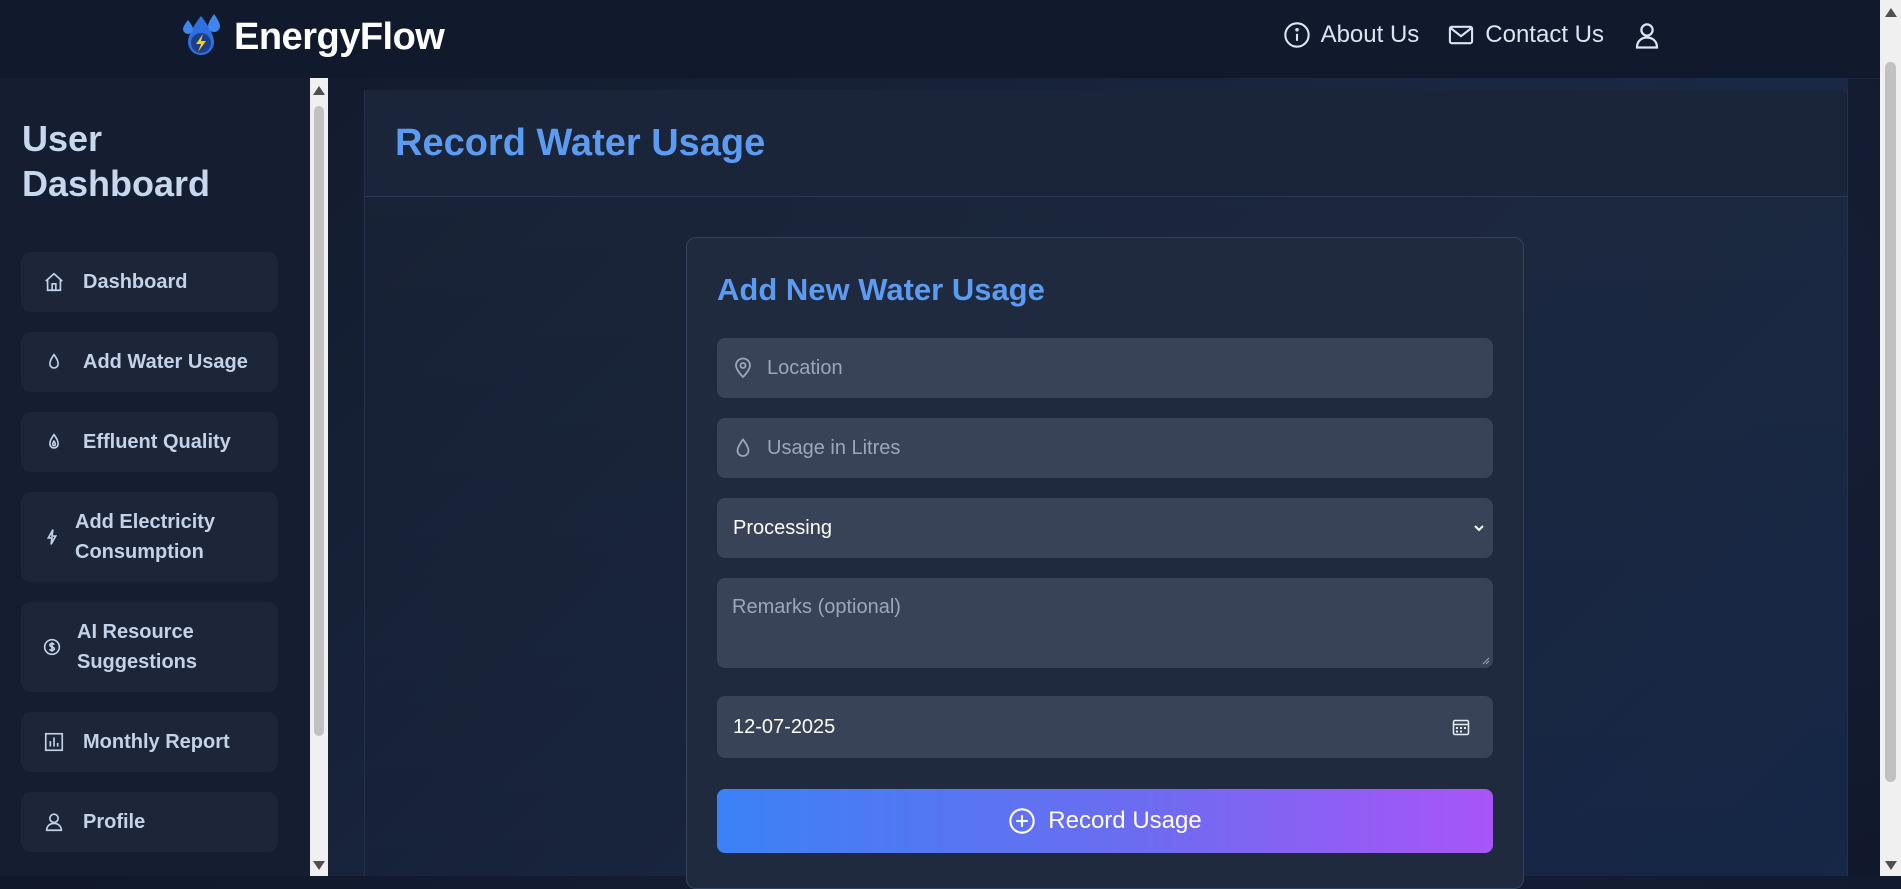 The height and width of the screenshot is (889, 1901). I want to click on location-input: Location, so click(1105, 368).